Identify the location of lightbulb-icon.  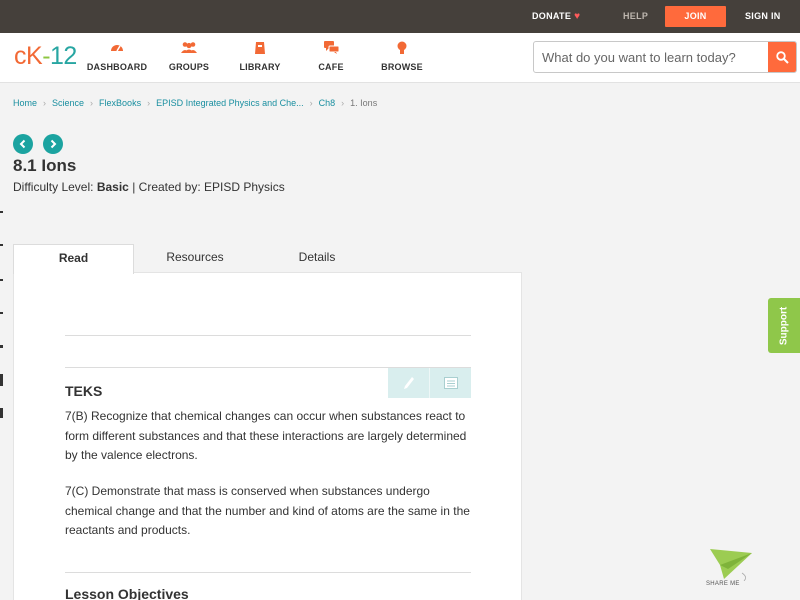
(402, 49).